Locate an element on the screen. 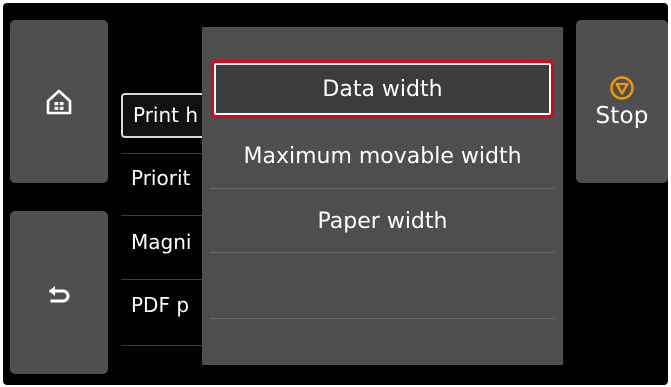 The height and width of the screenshot is (387, 671). option-label: Paper width is located at coordinates (382, 221).